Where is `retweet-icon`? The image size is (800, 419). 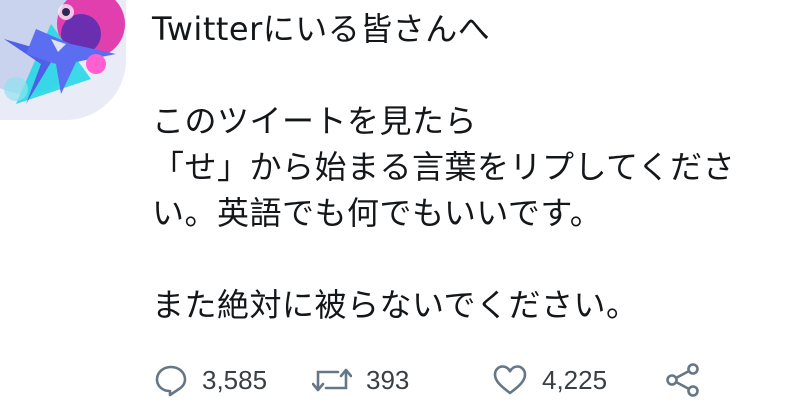
retweet-icon is located at coordinates (332, 380).